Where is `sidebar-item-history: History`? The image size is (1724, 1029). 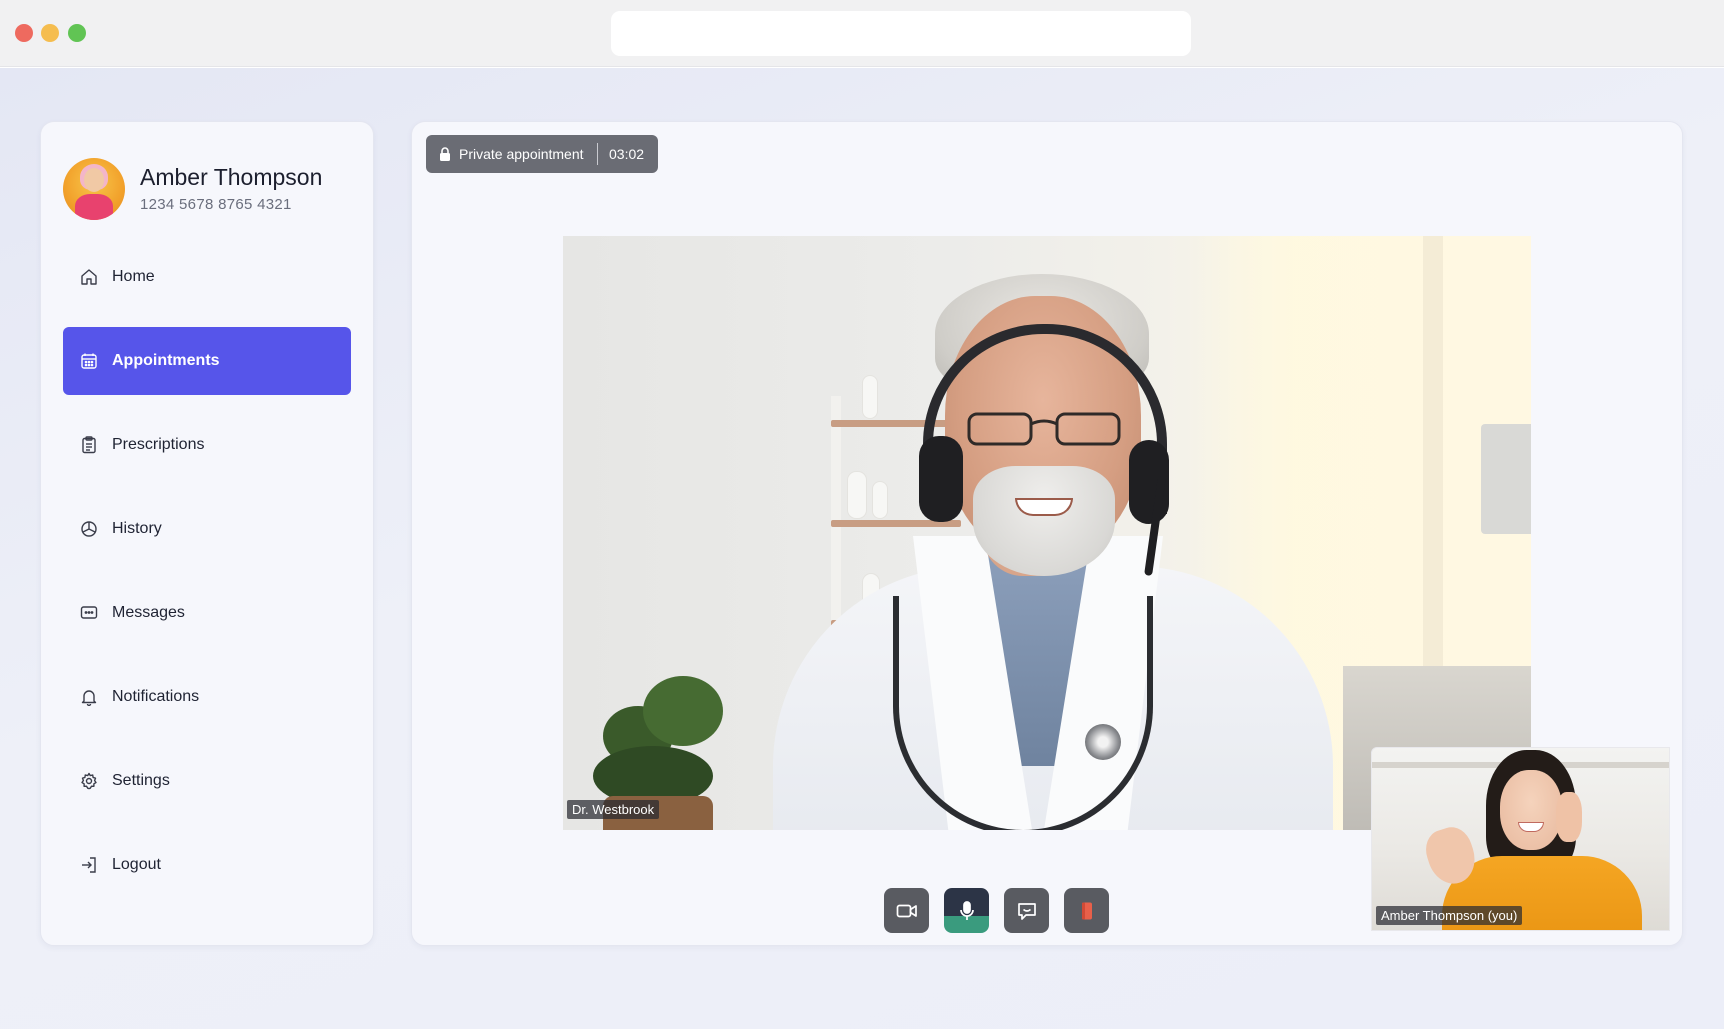 sidebar-item-history: History is located at coordinates (207, 529).